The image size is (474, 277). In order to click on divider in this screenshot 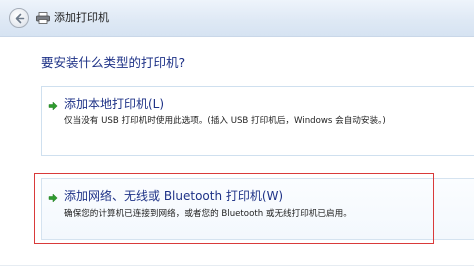, I will do `click(237, 265)`.